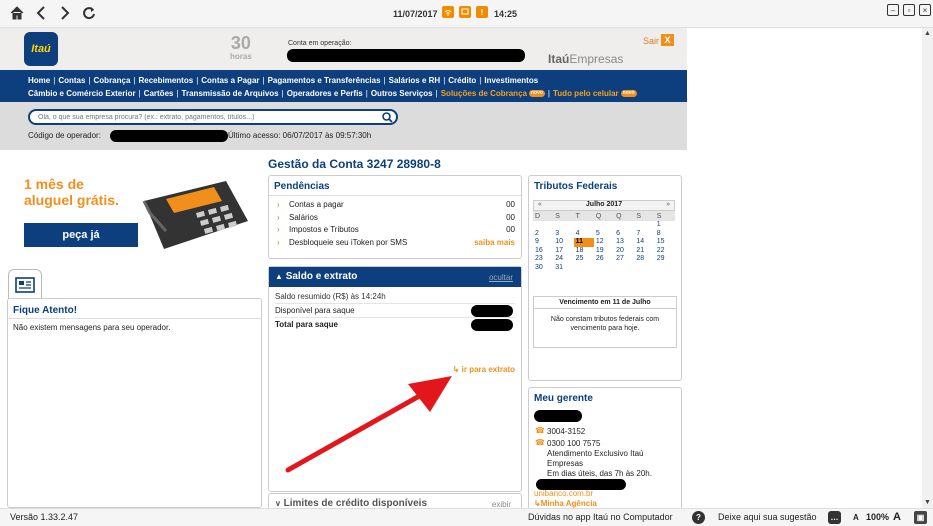 The width and height of the screenshot is (933, 526). Describe the element at coordinates (583, 242) in the screenshot. I see `calendar-day: 11` at that location.